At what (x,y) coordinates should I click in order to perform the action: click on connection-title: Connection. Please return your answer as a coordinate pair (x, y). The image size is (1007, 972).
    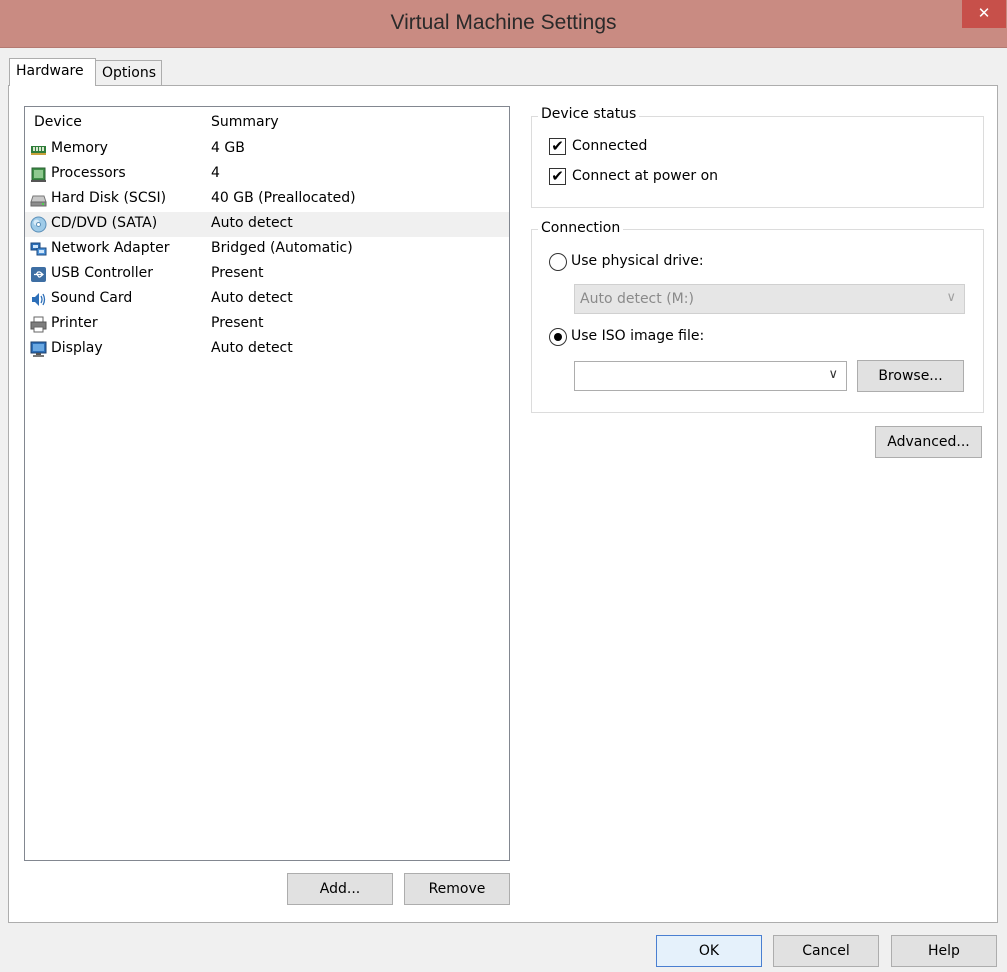
    Looking at the image, I should click on (581, 228).